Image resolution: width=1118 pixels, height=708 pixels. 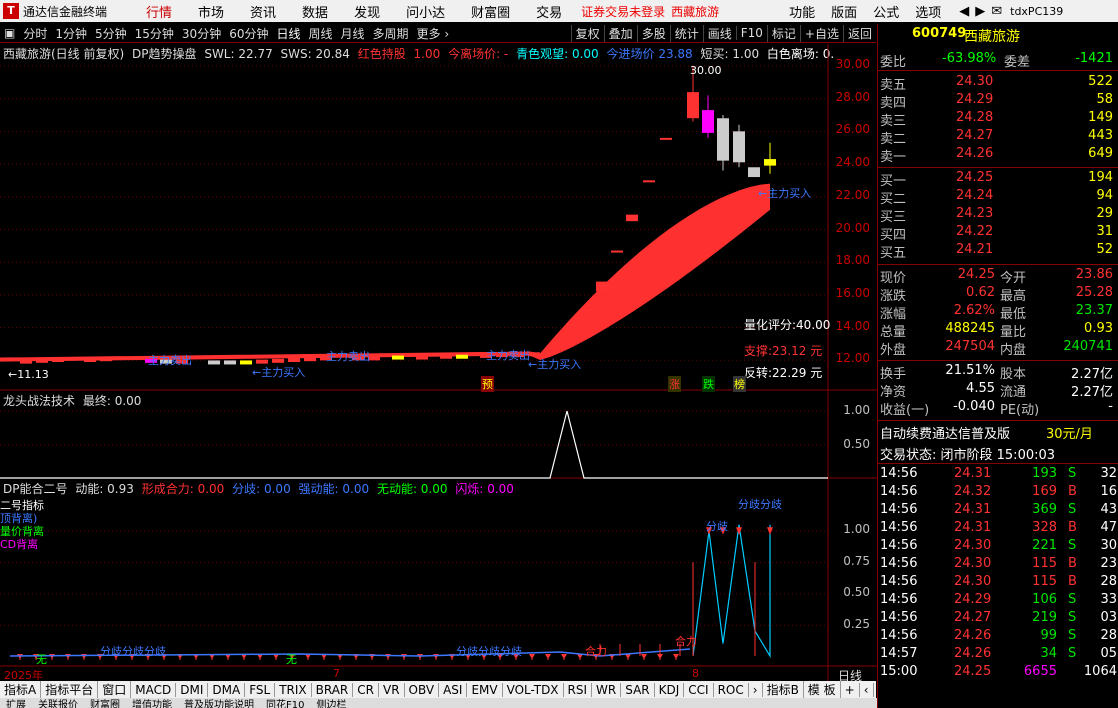 I want to click on indicator-tab-20: ROC, so click(x=731, y=689).